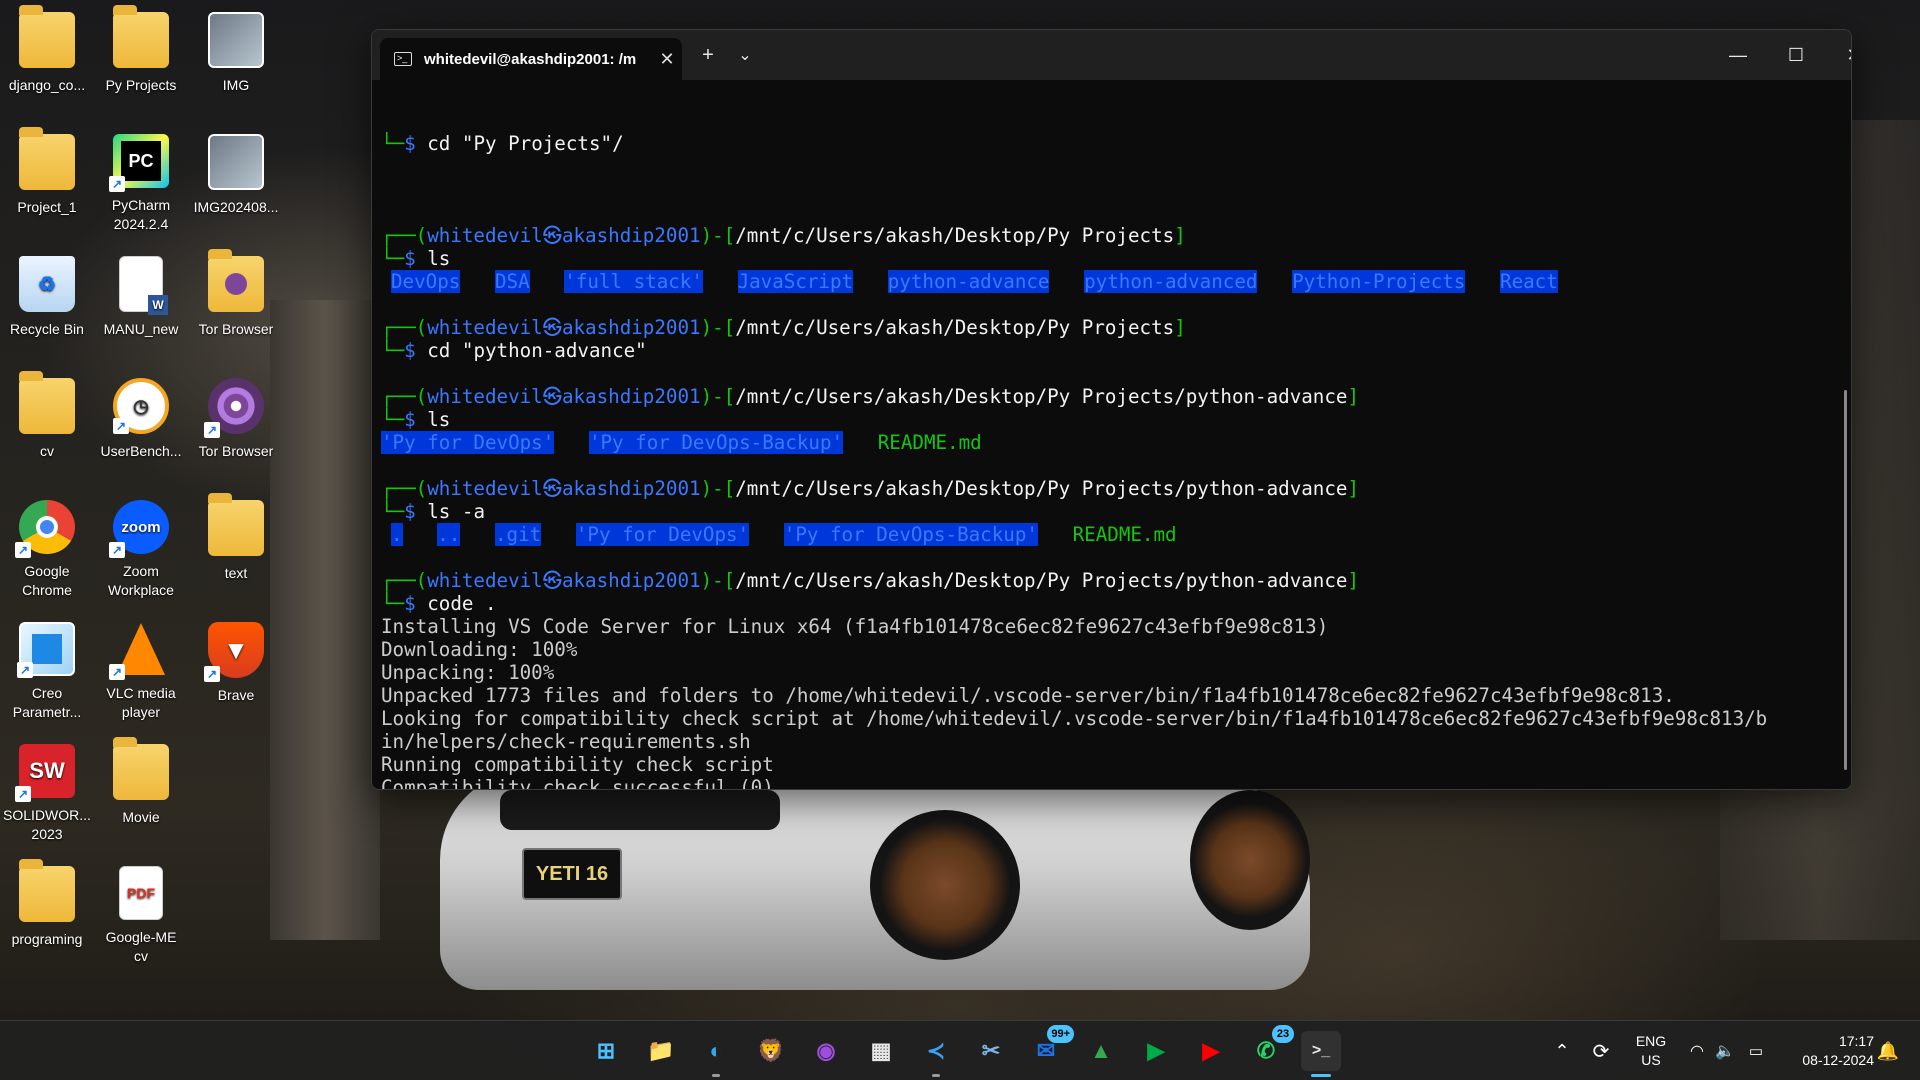 Image resolution: width=1920 pixels, height=1080 pixels. What do you see at coordinates (1050, 1048) in the screenshot?
I see `taskbar-outlook-button: ✉ 99+` at bounding box center [1050, 1048].